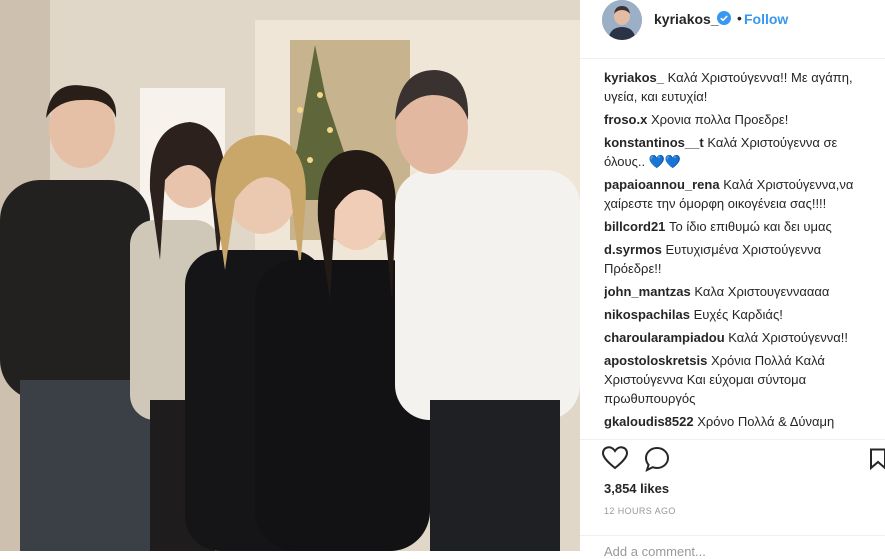 The height and width of the screenshot is (559, 885). What do you see at coordinates (877, 461) in the screenshot?
I see `bookmark-icon` at bounding box center [877, 461].